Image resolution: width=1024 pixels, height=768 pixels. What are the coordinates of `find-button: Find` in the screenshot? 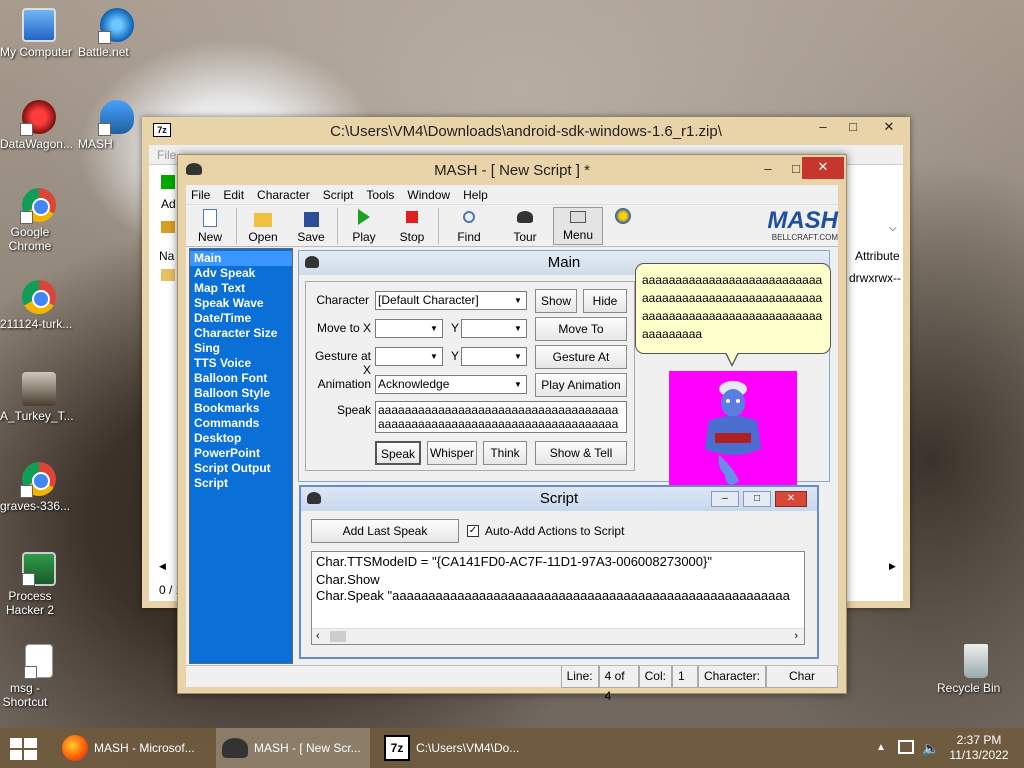 It's located at (469, 228).